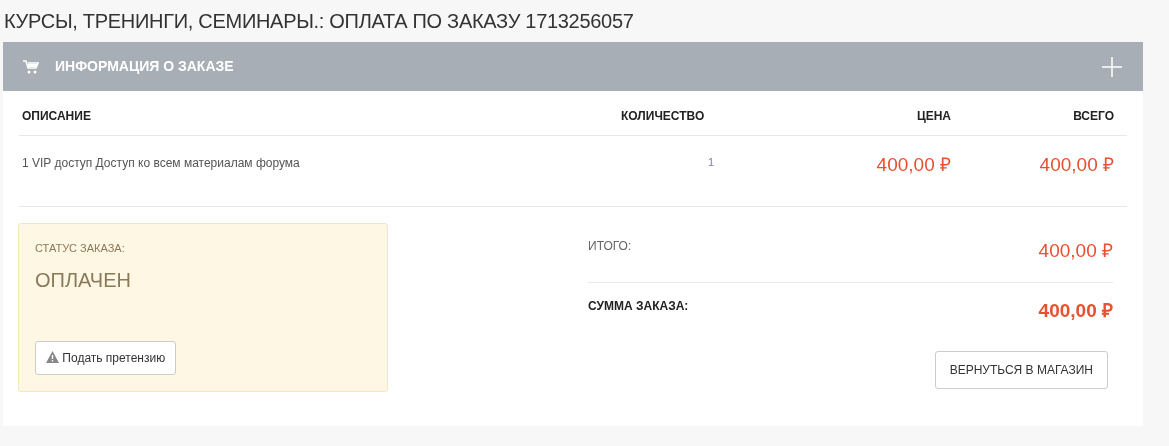 The image size is (1169, 446). Describe the element at coordinates (638, 306) in the screenshot. I see `order-total-label: СУММА ЗАКАЗА:` at that location.